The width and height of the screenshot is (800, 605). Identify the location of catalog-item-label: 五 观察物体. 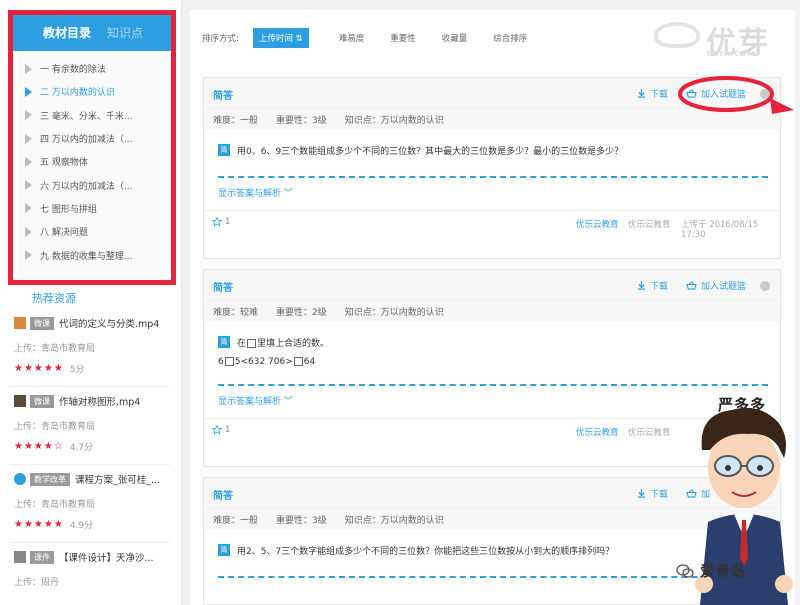
(64, 163).